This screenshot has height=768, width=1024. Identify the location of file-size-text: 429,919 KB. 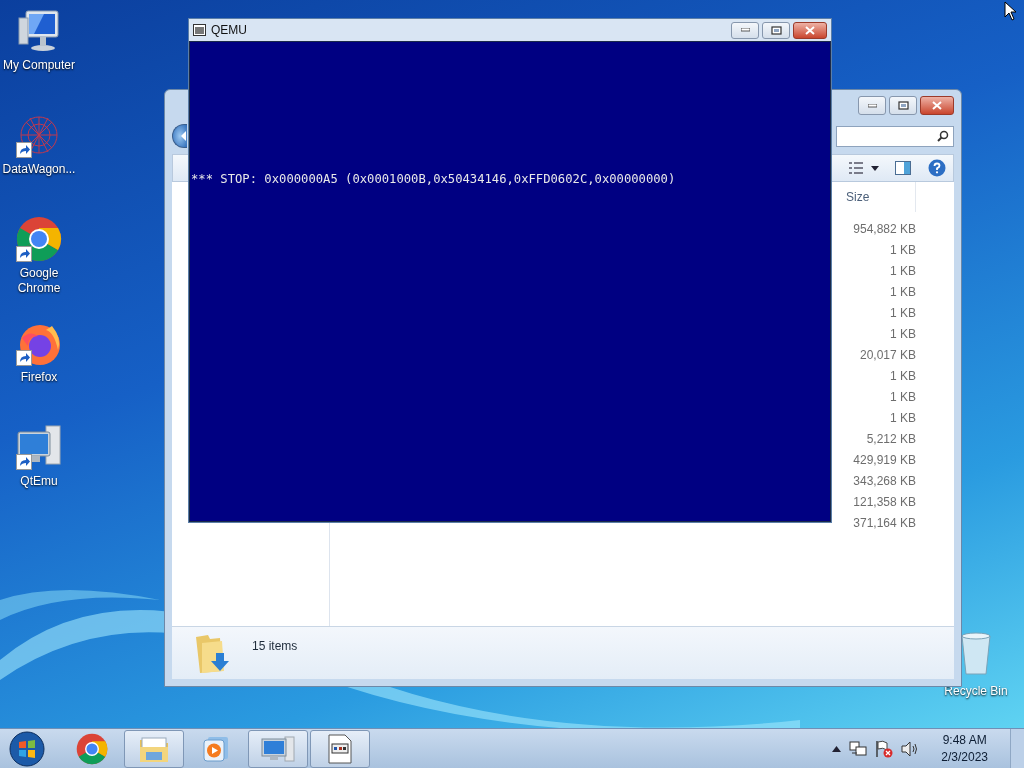
(884, 460).